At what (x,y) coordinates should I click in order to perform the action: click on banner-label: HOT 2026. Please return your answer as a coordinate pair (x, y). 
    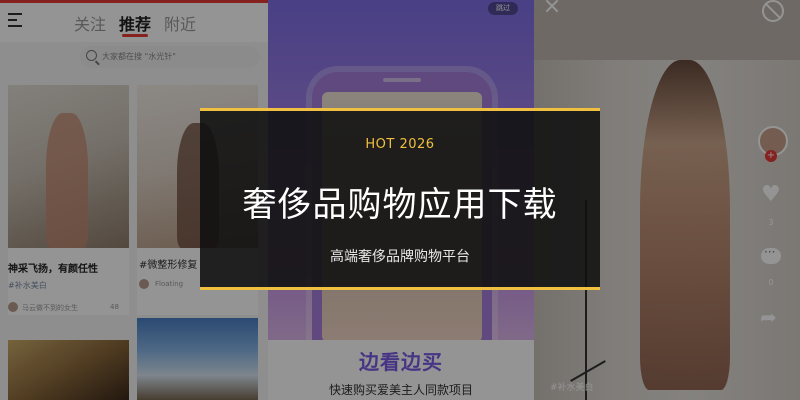
    Looking at the image, I should click on (400, 144).